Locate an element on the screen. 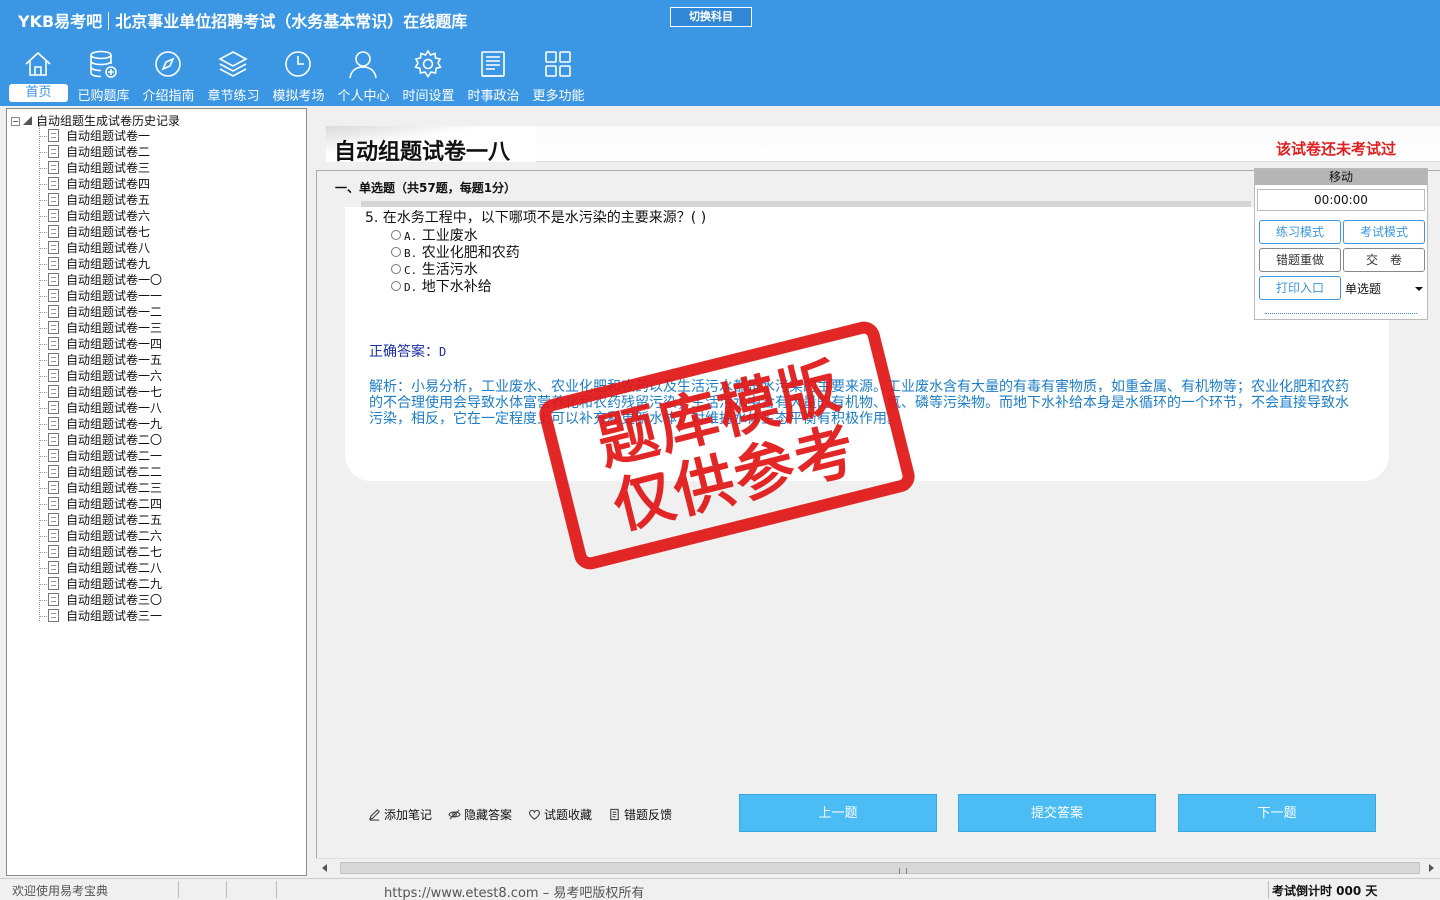  add-note-button: 添加笔记 is located at coordinates (400, 814).